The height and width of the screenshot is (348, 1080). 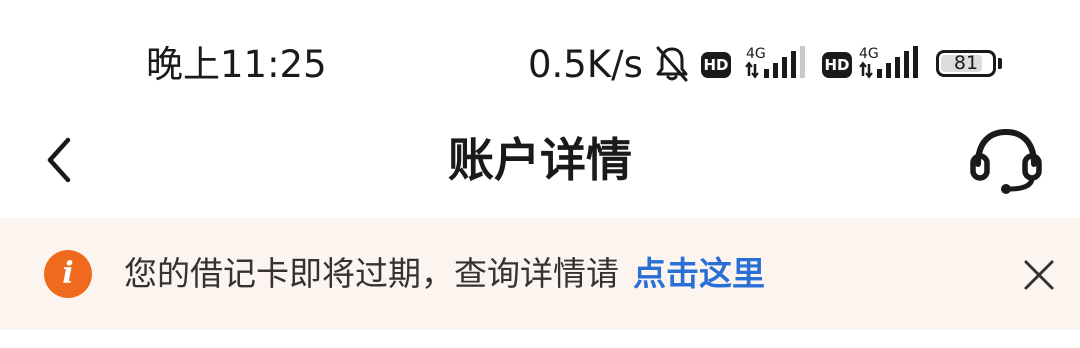 I want to click on battery-icon: 81, so click(x=966, y=63).